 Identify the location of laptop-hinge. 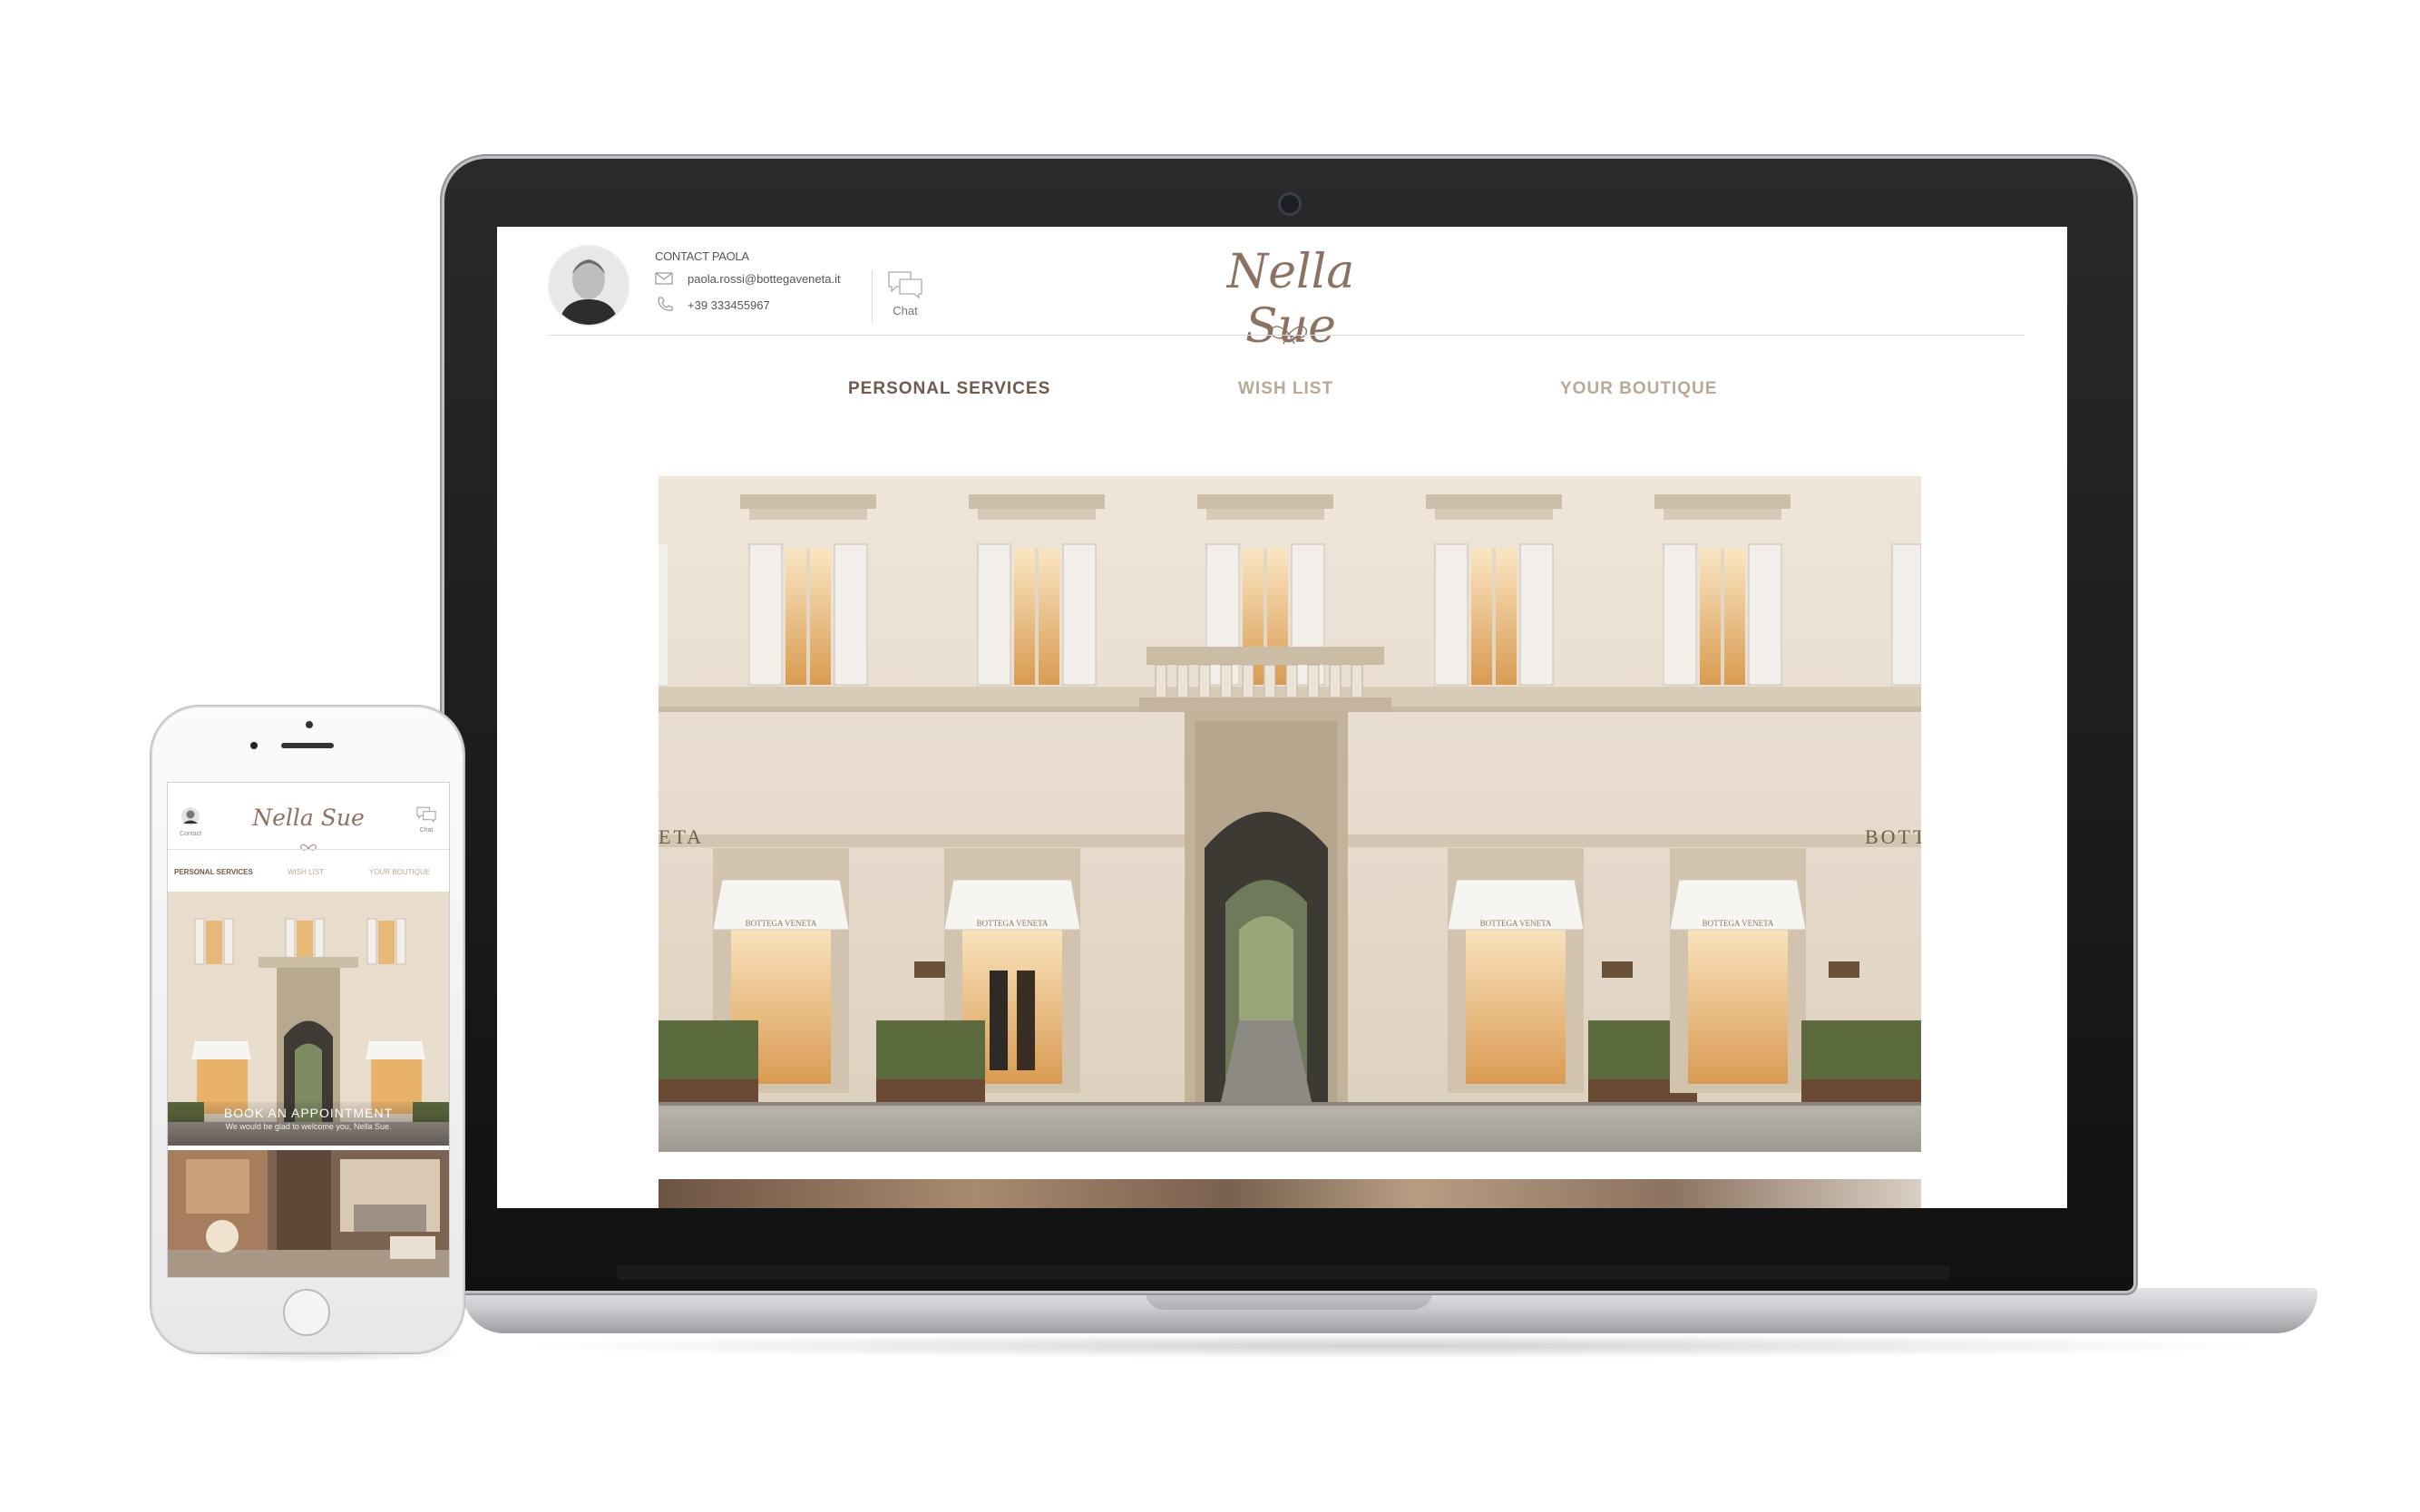
(1284, 1272).